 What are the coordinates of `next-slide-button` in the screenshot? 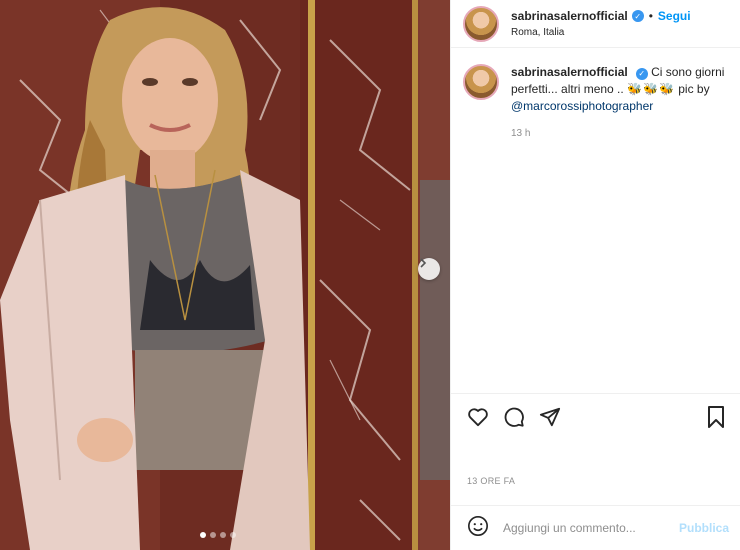 It's located at (429, 269).